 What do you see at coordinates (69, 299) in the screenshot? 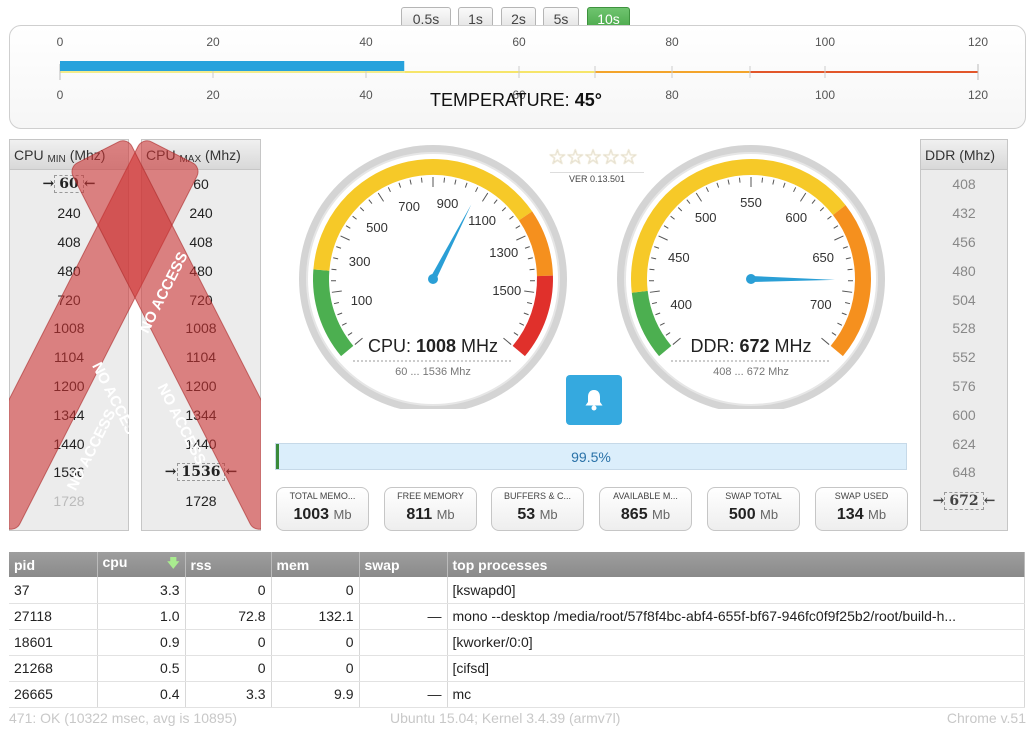
I see `cpu-min-item: 720` at bounding box center [69, 299].